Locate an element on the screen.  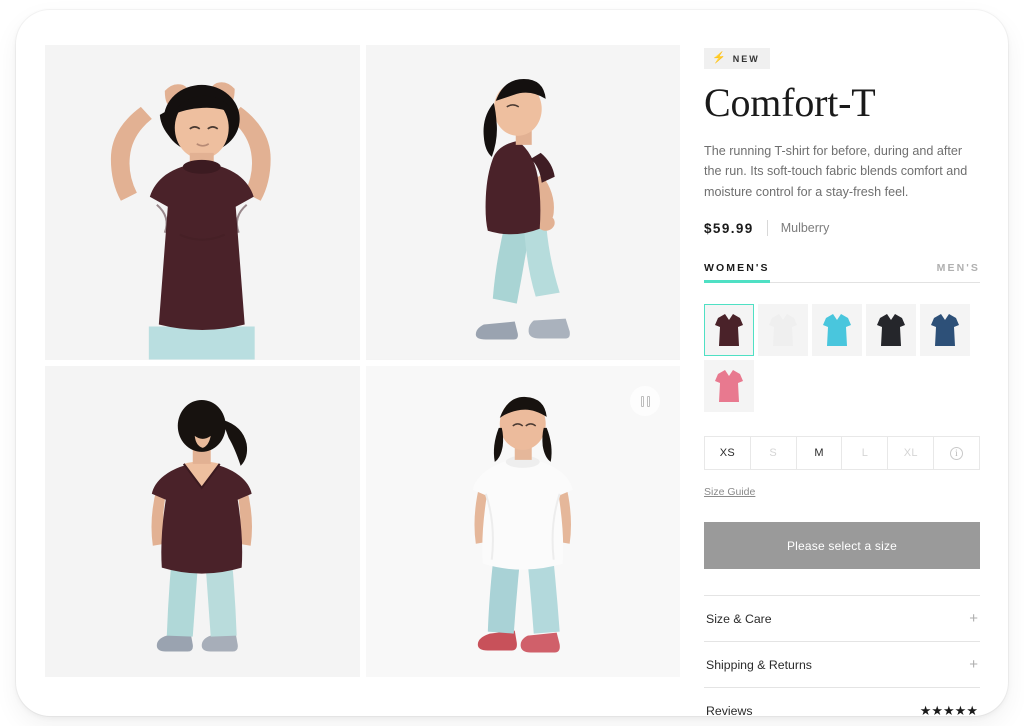
accordion-label: Shipping & Returns is located at coordinates (759, 664).